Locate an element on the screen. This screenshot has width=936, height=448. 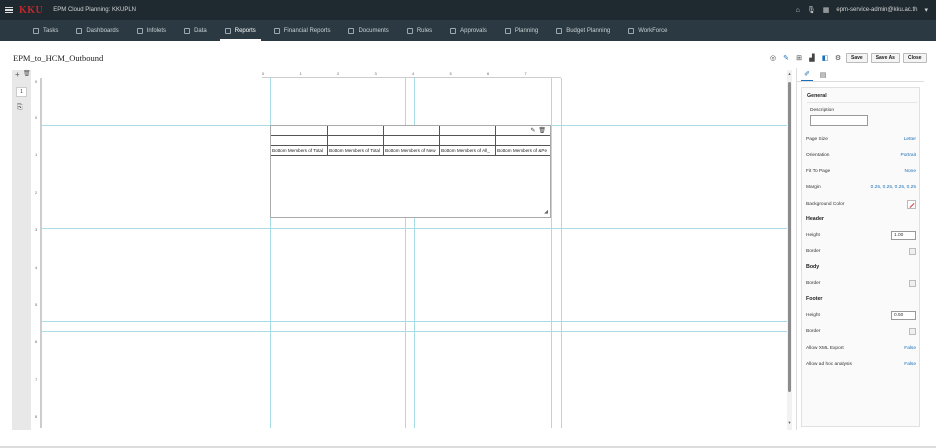
header-height-input: 1.00 is located at coordinates (903, 235).